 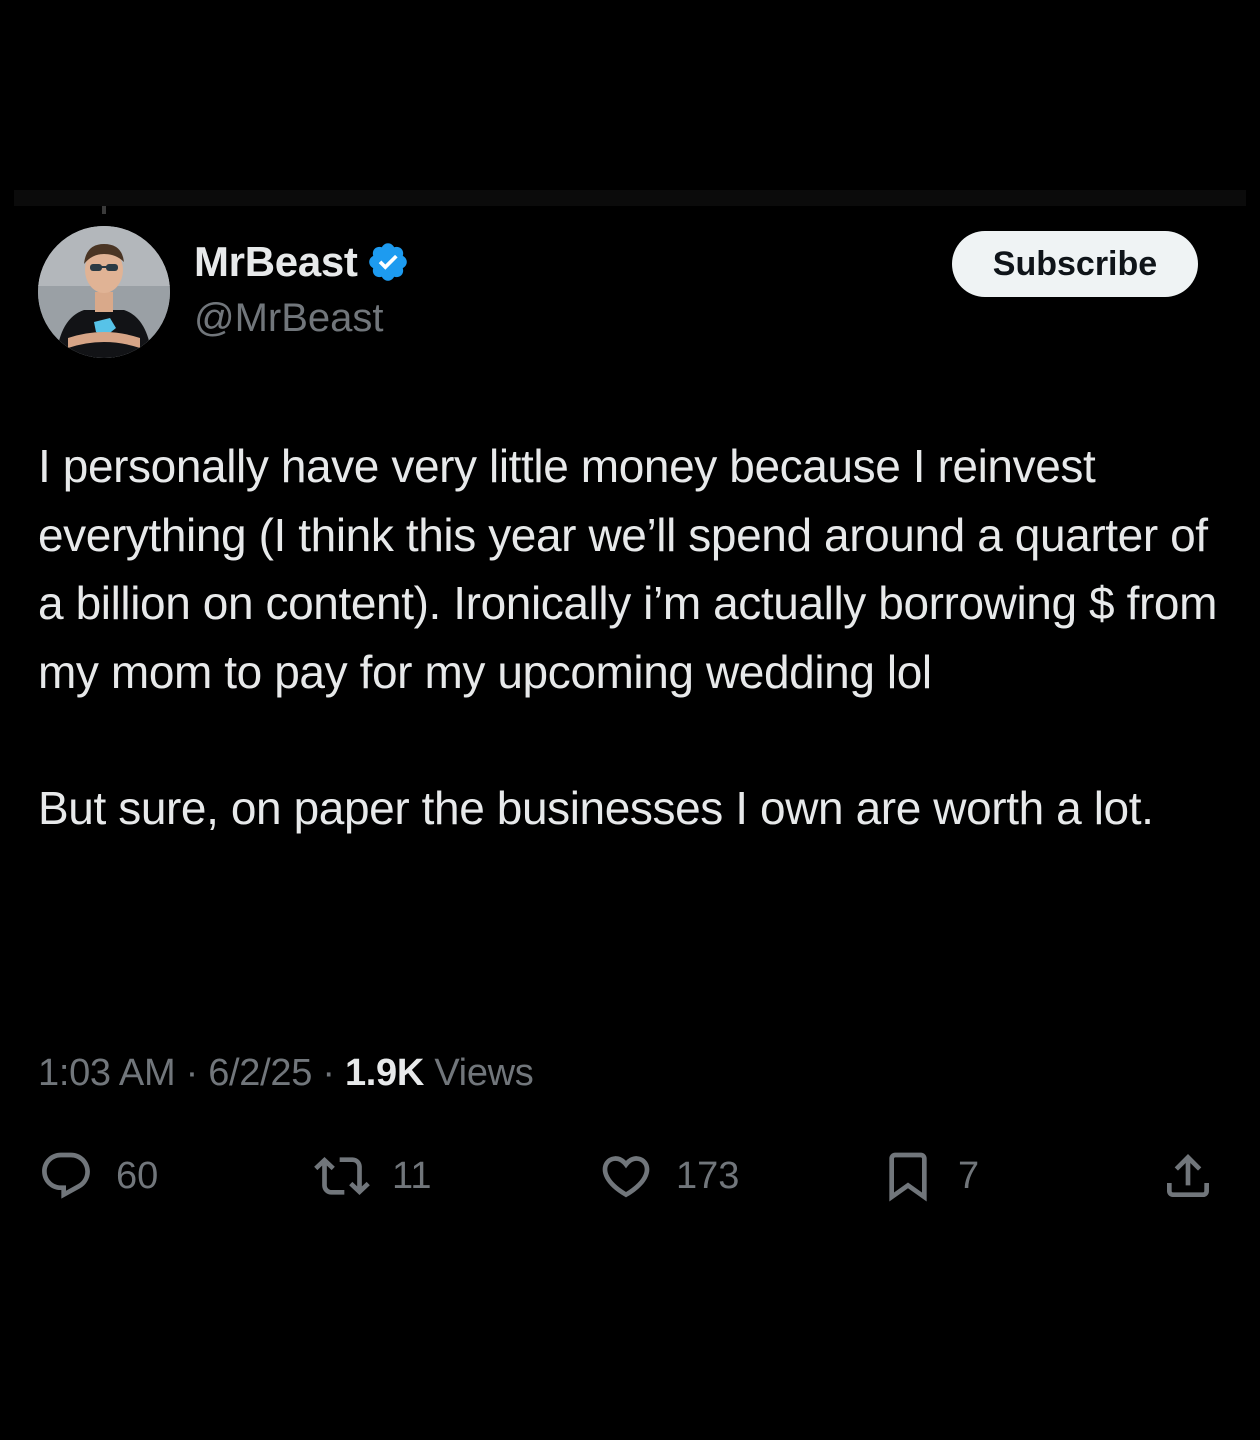 I want to click on reply-icon, so click(x=66, y=1175).